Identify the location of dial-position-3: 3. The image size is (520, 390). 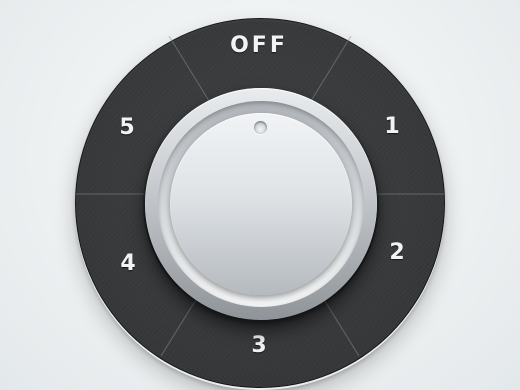
(259, 346).